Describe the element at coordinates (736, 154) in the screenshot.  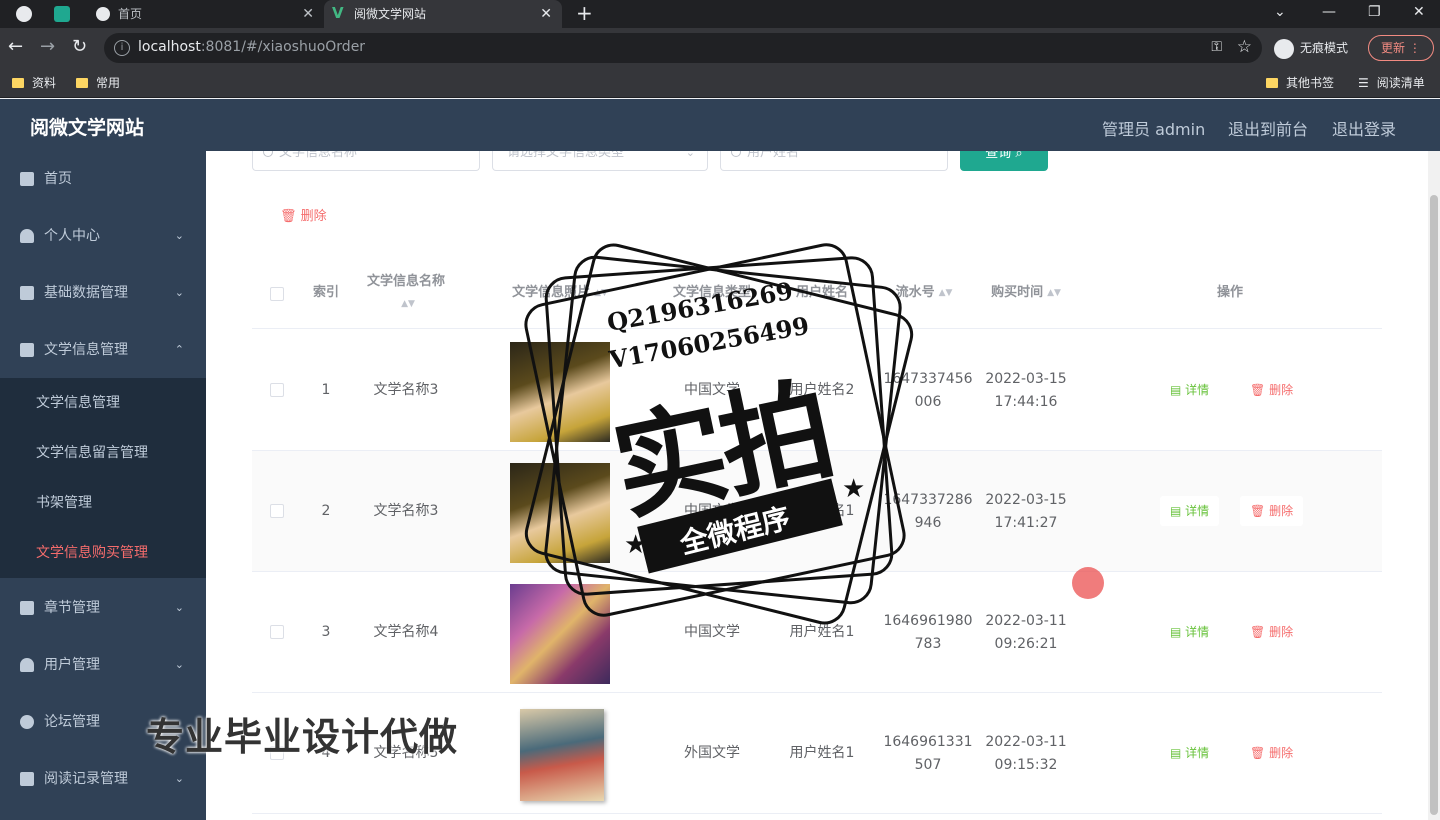
I see `search-icon` at that location.